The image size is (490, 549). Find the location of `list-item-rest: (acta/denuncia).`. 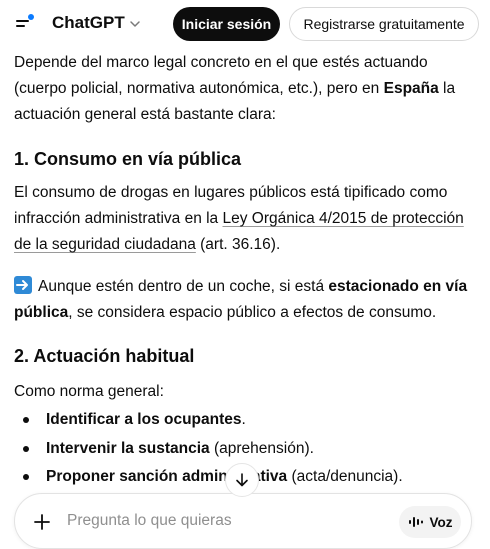

list-item-rest: (acta/denuncia). is located at coordinates (345, 476).